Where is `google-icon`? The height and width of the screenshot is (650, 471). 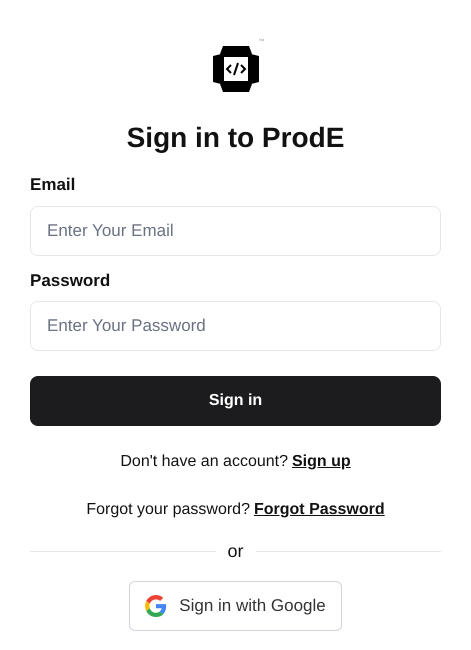
google-icon is located at coordinates (156, 606).